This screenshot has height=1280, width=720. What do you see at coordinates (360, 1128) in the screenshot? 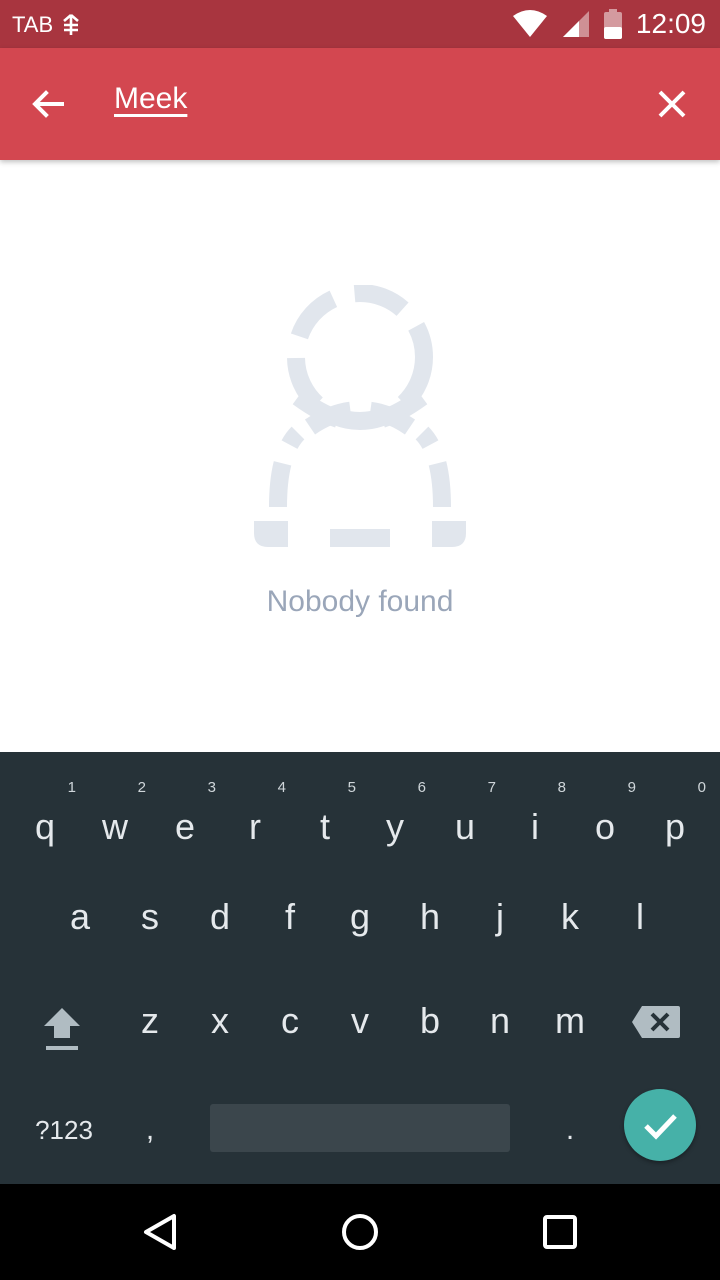
I see `spacebar` at bounding box center [360, 1128].